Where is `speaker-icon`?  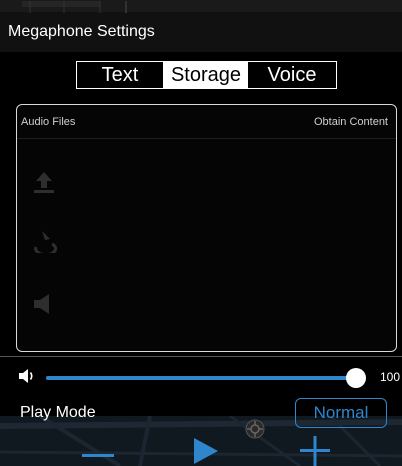
speaker-icon is located at coordinates (41, 304).